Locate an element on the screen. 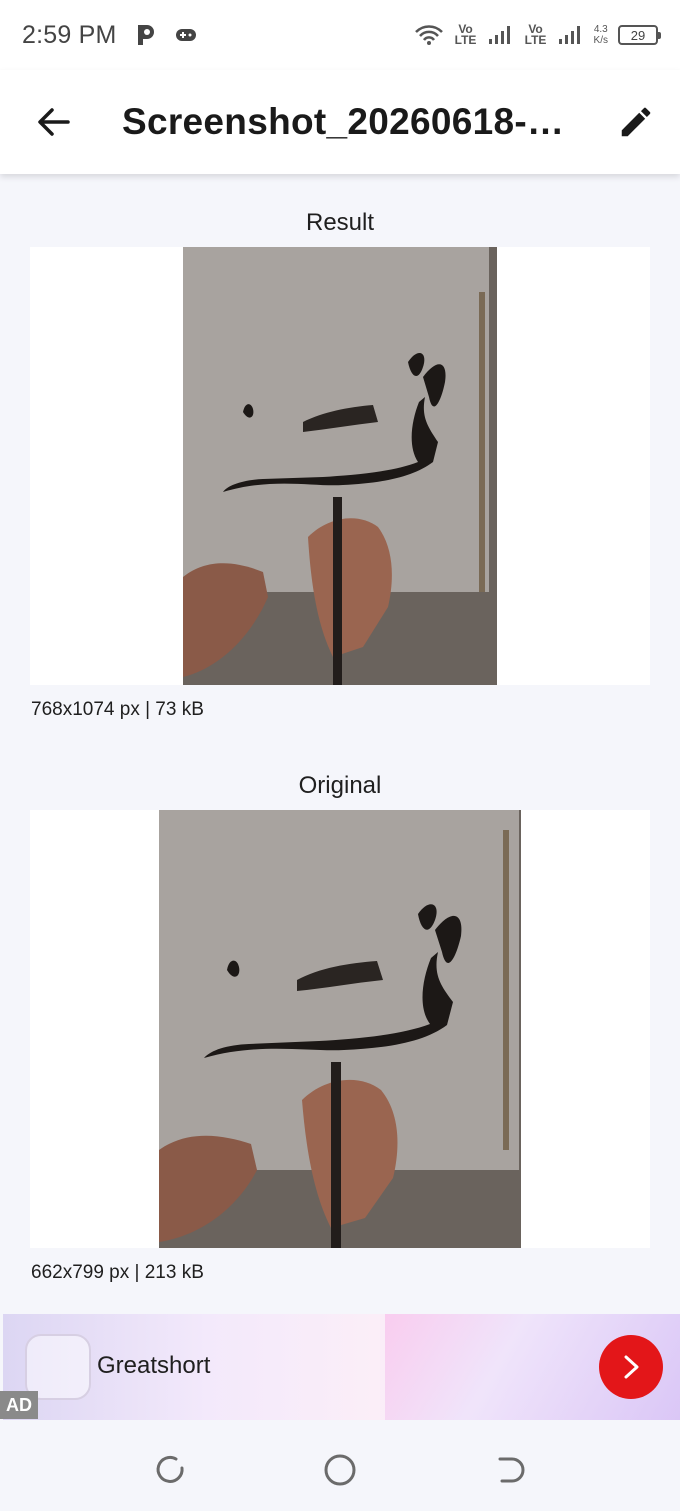 This screenshot has height=1511, width=680. network-speed: 4.3 K/s is located at coordinates (600, 35).